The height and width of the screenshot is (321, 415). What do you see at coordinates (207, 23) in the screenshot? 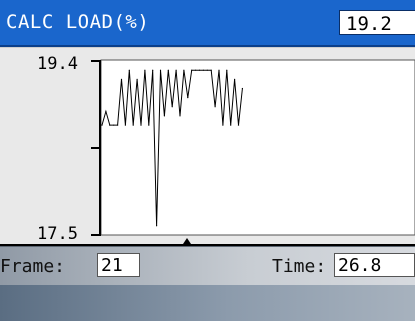
I see `title-bar: CALC LOAD(%) 19.2` at bounding box center [207, 23].